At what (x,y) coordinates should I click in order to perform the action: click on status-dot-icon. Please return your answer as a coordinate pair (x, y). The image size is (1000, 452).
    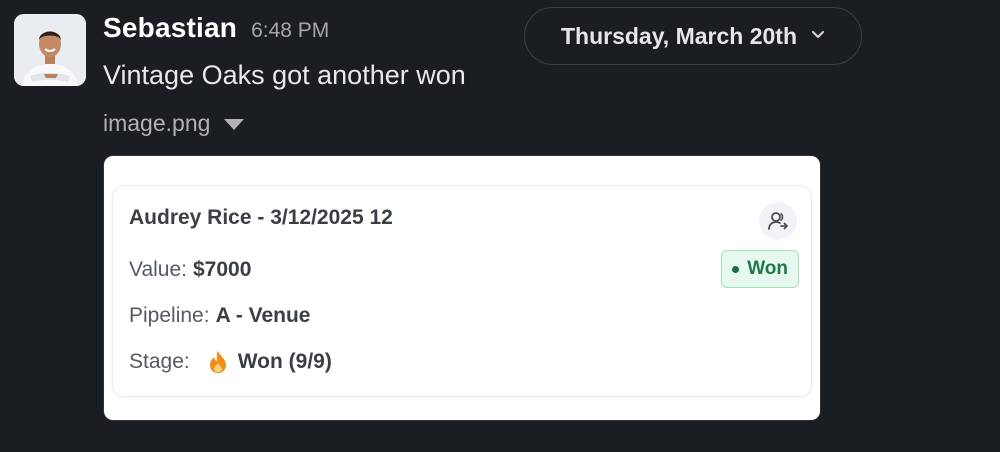
    Looking at the image, I should click on (736, 269).